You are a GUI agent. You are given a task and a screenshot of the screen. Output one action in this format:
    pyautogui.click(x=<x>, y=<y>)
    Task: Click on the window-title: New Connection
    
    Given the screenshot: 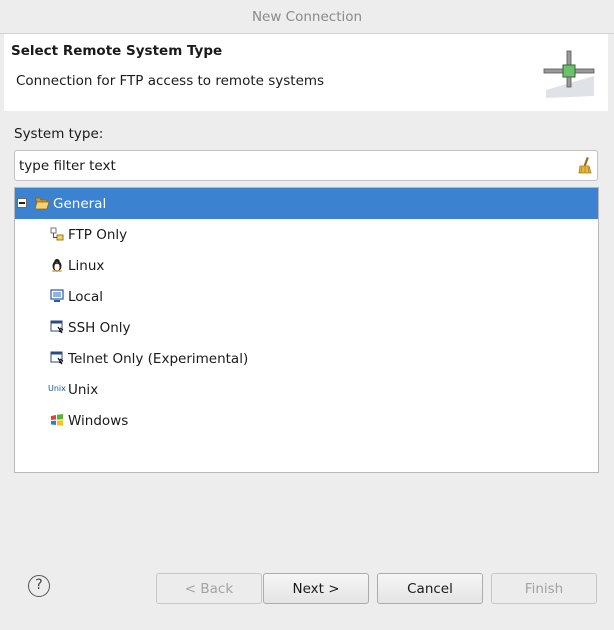 What is the action you would take?
    pyautogui.click(x=307, y=17)
    